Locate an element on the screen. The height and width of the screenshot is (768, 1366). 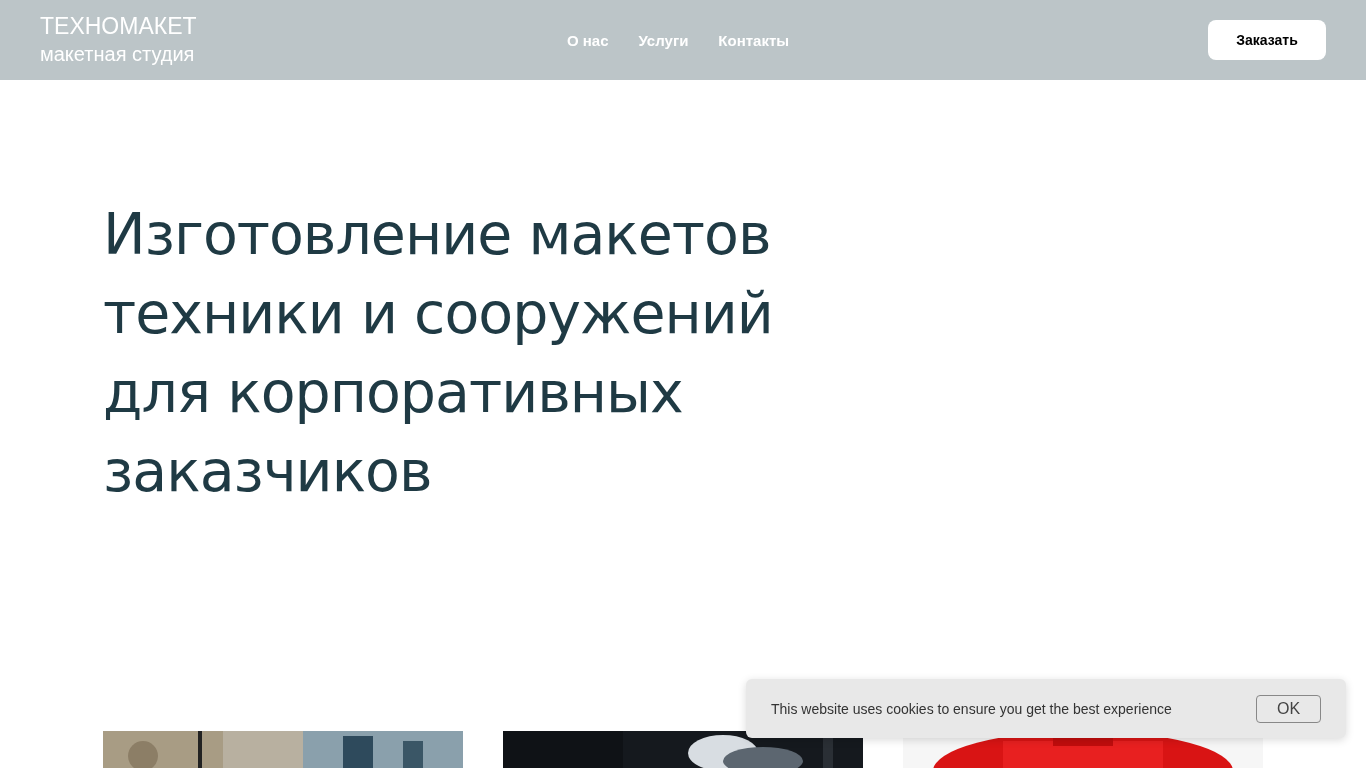
ok-button: OK is located at coordinates (1288, 708).